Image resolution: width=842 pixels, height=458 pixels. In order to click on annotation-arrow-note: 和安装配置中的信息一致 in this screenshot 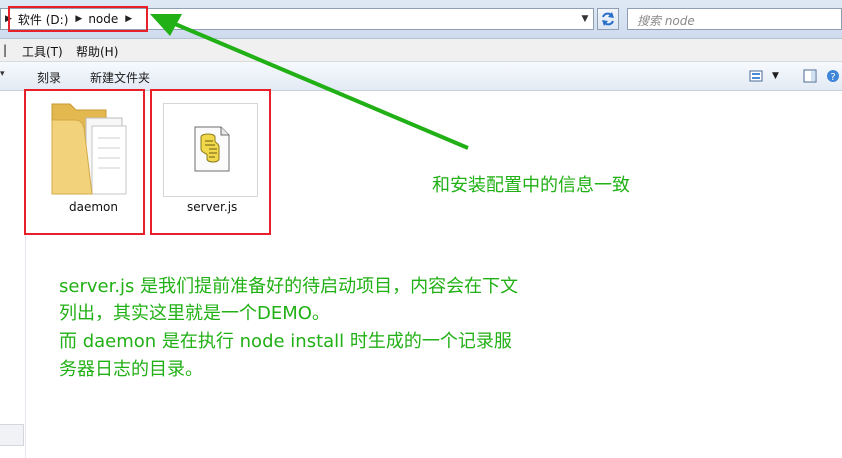, I will do `click(531, 185)`.